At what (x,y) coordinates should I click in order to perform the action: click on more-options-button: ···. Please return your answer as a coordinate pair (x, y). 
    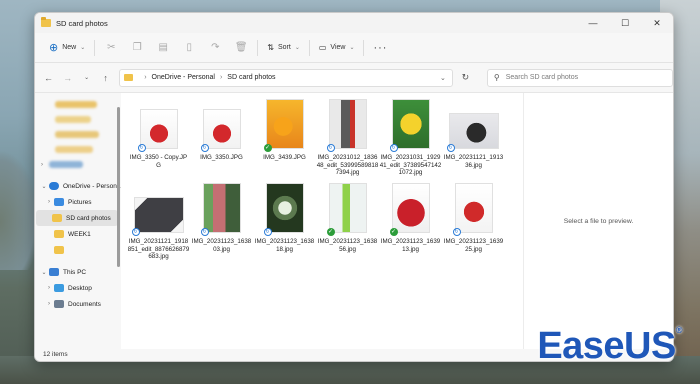
    Looking at the image, I should click on (380, 48).